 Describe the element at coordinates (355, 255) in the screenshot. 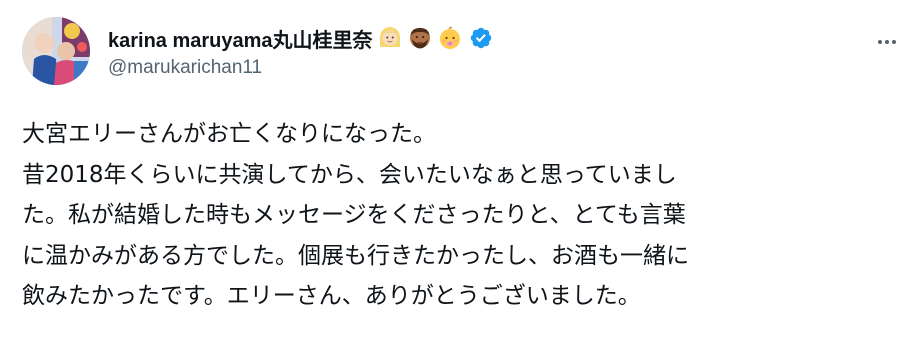

I see `tweet-text-line: に温かみがある方でした。個展も行きたかったし、お酒も一緒に` at that location.